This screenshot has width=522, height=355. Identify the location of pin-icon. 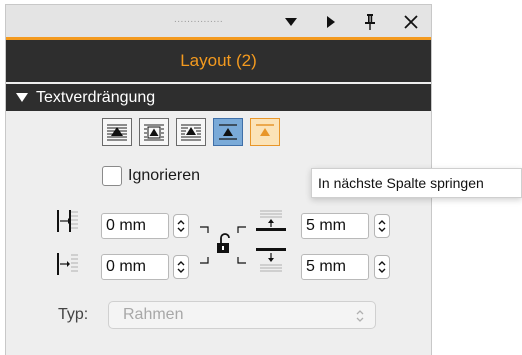
(370, 22).